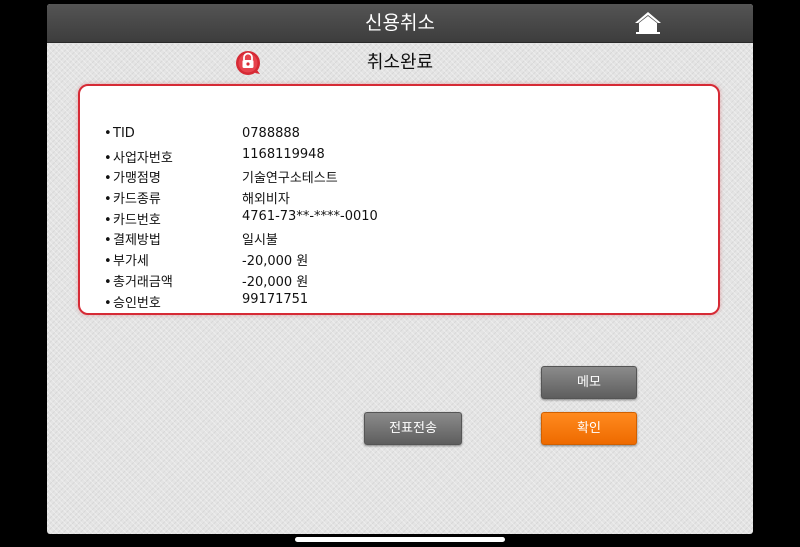  What do you see at coordinates (124, 133) in the screenshot?
I see `detail-label-text: TID` at bounding box center [124, 133].